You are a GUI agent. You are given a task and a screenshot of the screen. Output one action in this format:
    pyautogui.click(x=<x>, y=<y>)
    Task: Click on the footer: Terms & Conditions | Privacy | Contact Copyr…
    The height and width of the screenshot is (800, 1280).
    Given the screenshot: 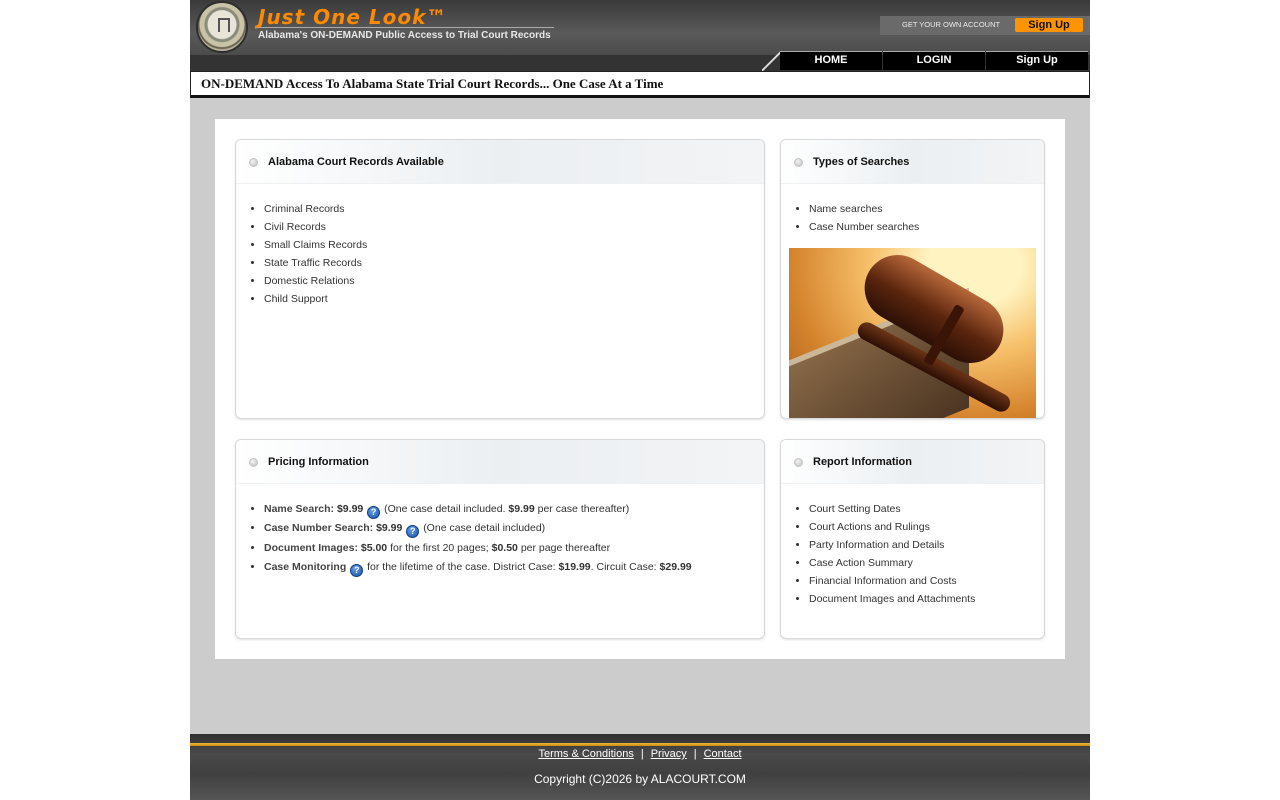 What is the action you would take?
    pyautogui.click(x=640, y=767)
    